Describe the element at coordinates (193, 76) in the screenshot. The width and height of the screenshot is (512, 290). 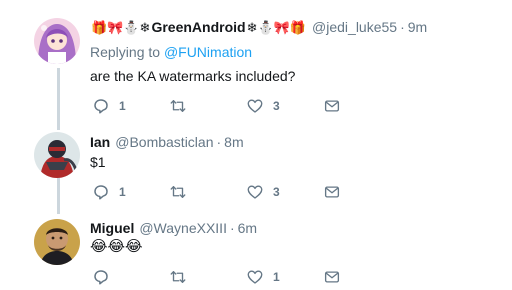
I see `tweet-text: are the KA watermarks included?` at that location.